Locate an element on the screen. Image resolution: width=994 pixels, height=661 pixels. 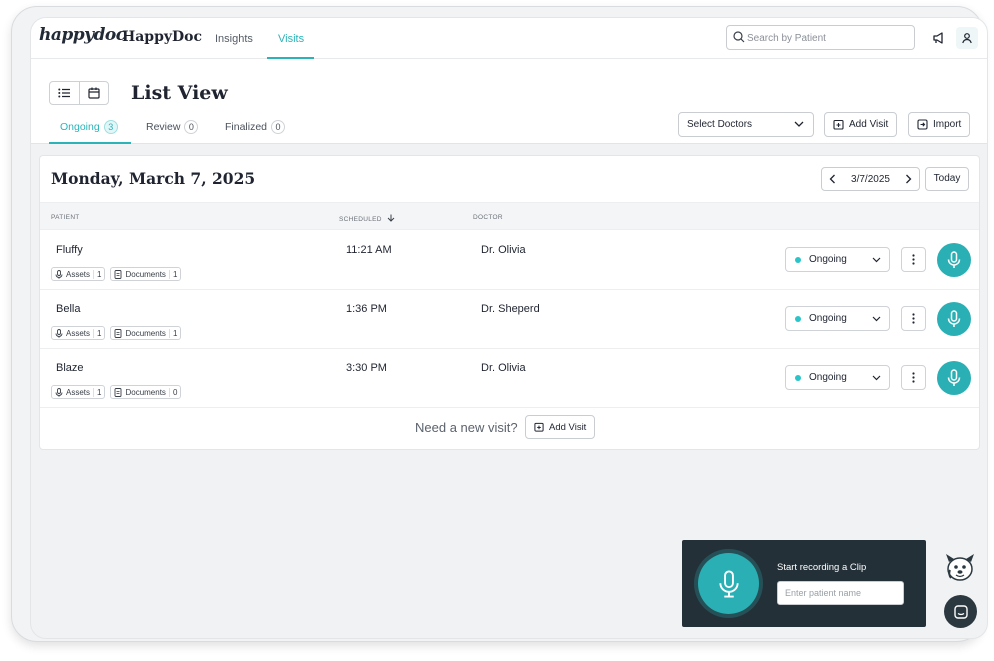
attachment-chips: Assets 1 Documents 1 is located at coordinates (116, 274).